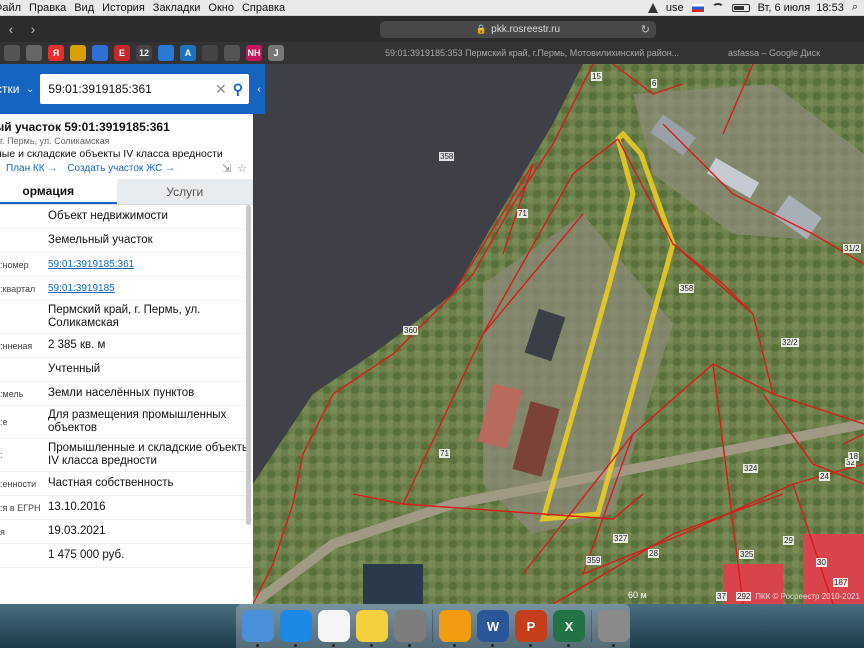 Image resolution: width=864 pixels, height=648 pixels. I want to click on parcel-number-label: 24, so click(824, 476).